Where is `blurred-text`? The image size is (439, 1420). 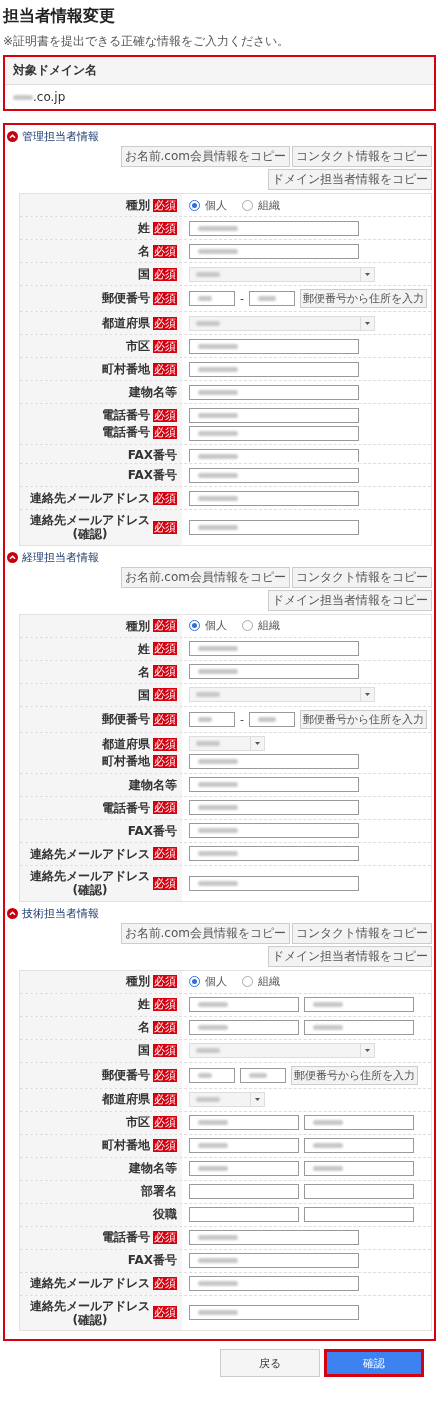
blurred-text is located at coordinates (23, 97).